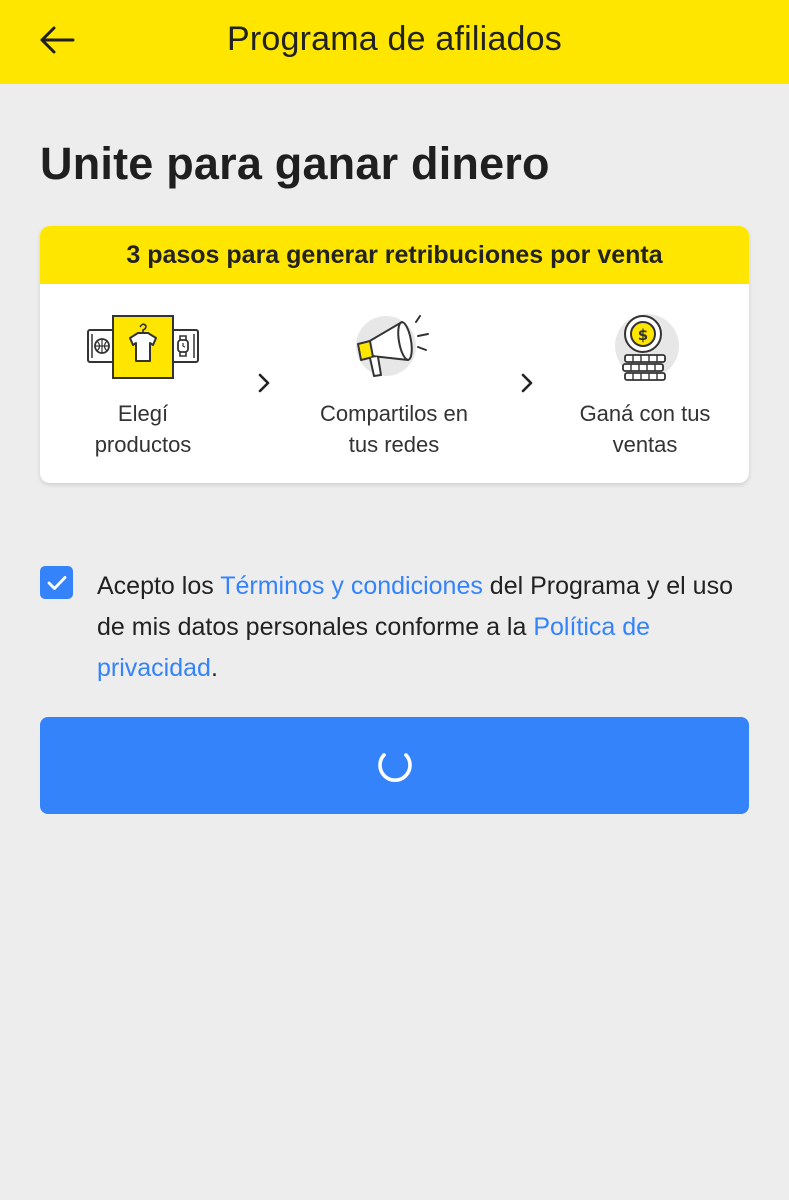 This screenshot has width=789, height=1200. What do you see at coordinates (647, 347) in the screenshot?
I see `coins-icon: $` at bounding box center [647, 347].